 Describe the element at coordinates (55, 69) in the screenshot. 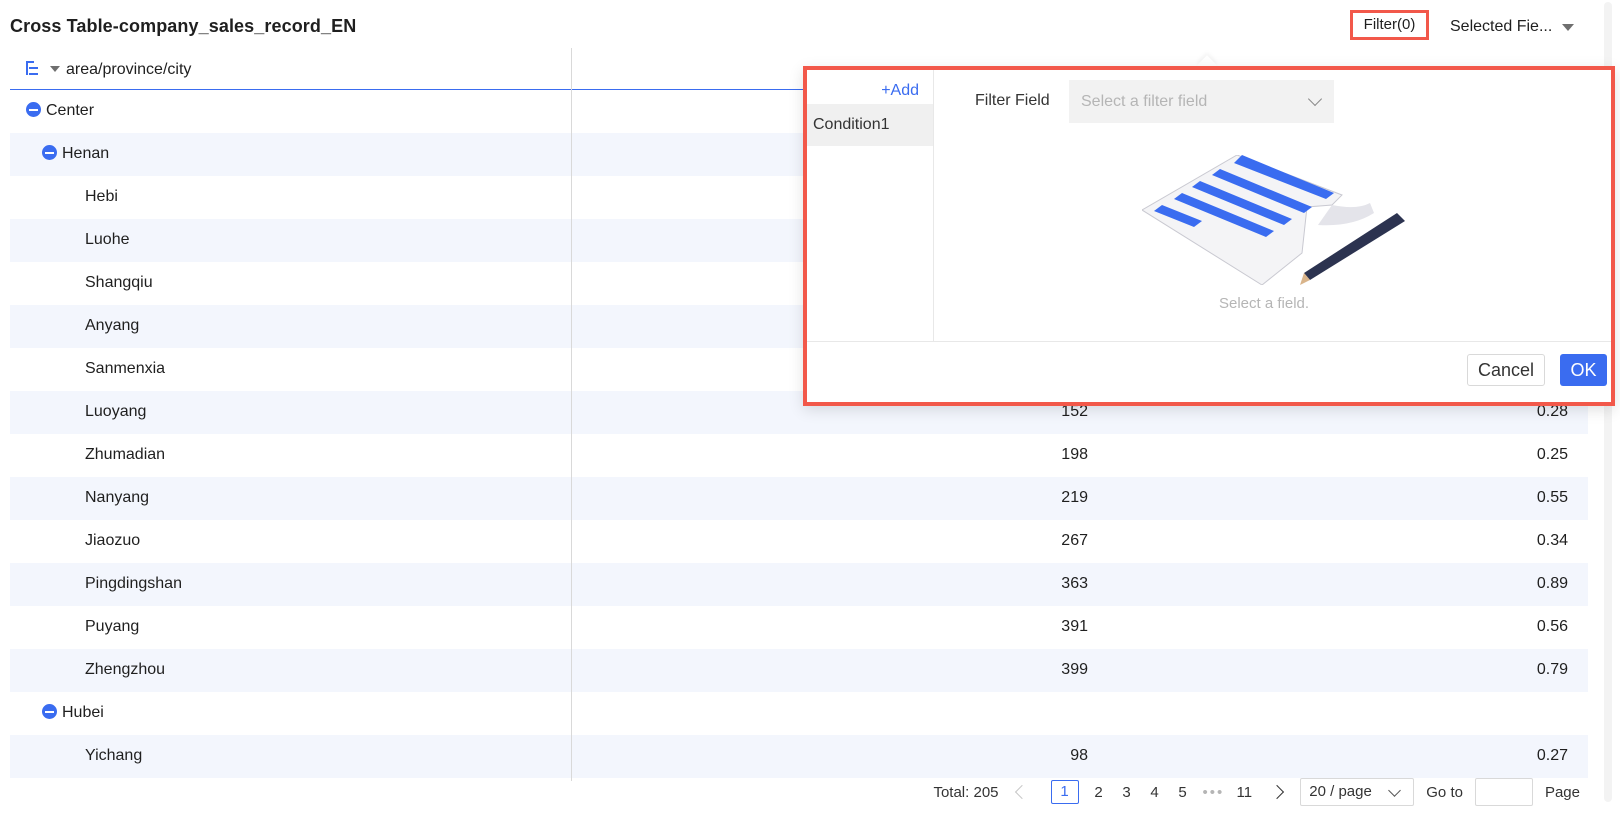

I see `hierarchy-dropdown-icon` at that location.